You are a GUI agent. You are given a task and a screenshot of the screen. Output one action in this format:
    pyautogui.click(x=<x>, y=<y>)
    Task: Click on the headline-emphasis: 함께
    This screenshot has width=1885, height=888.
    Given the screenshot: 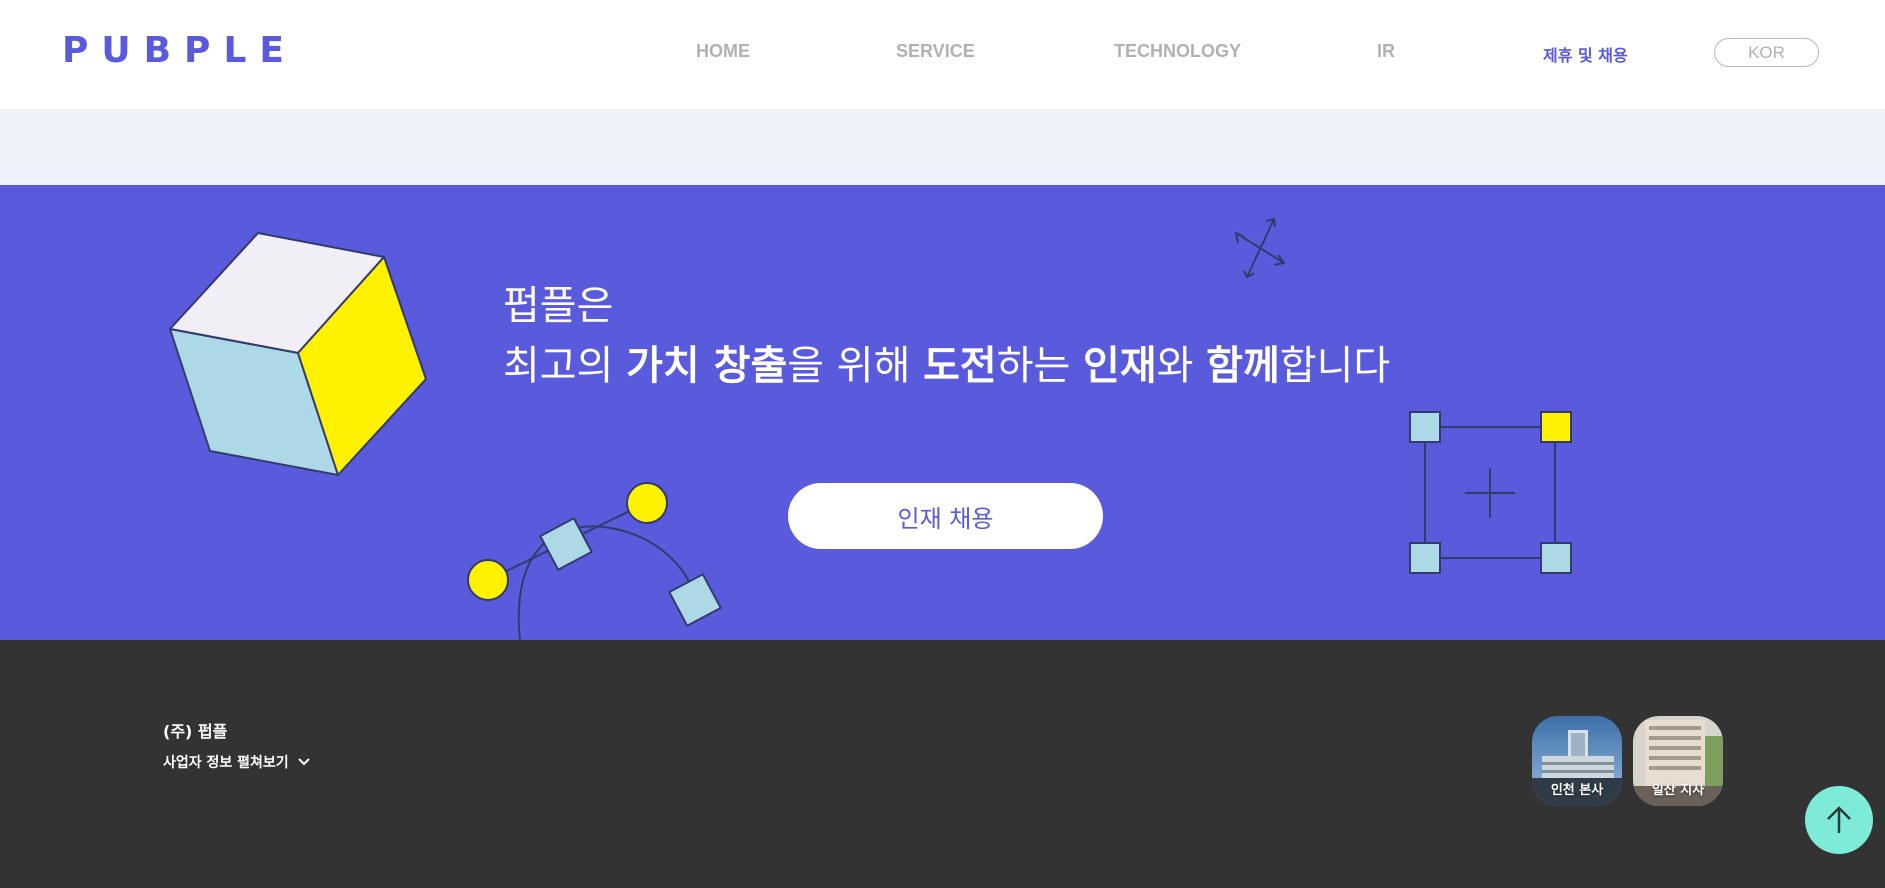 What is the action you would take?
    pyautogui.click(x=1243, y=366)
    